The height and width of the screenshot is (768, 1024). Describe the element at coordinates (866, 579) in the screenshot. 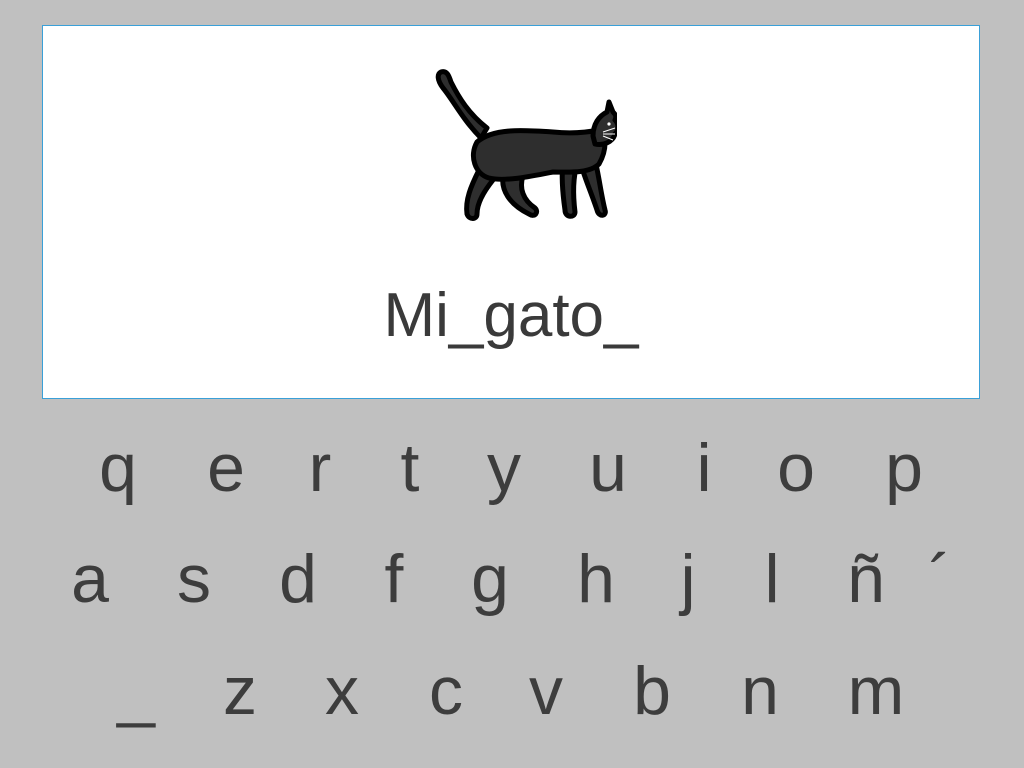

I see `key-n-tilde: ñ` at that location.